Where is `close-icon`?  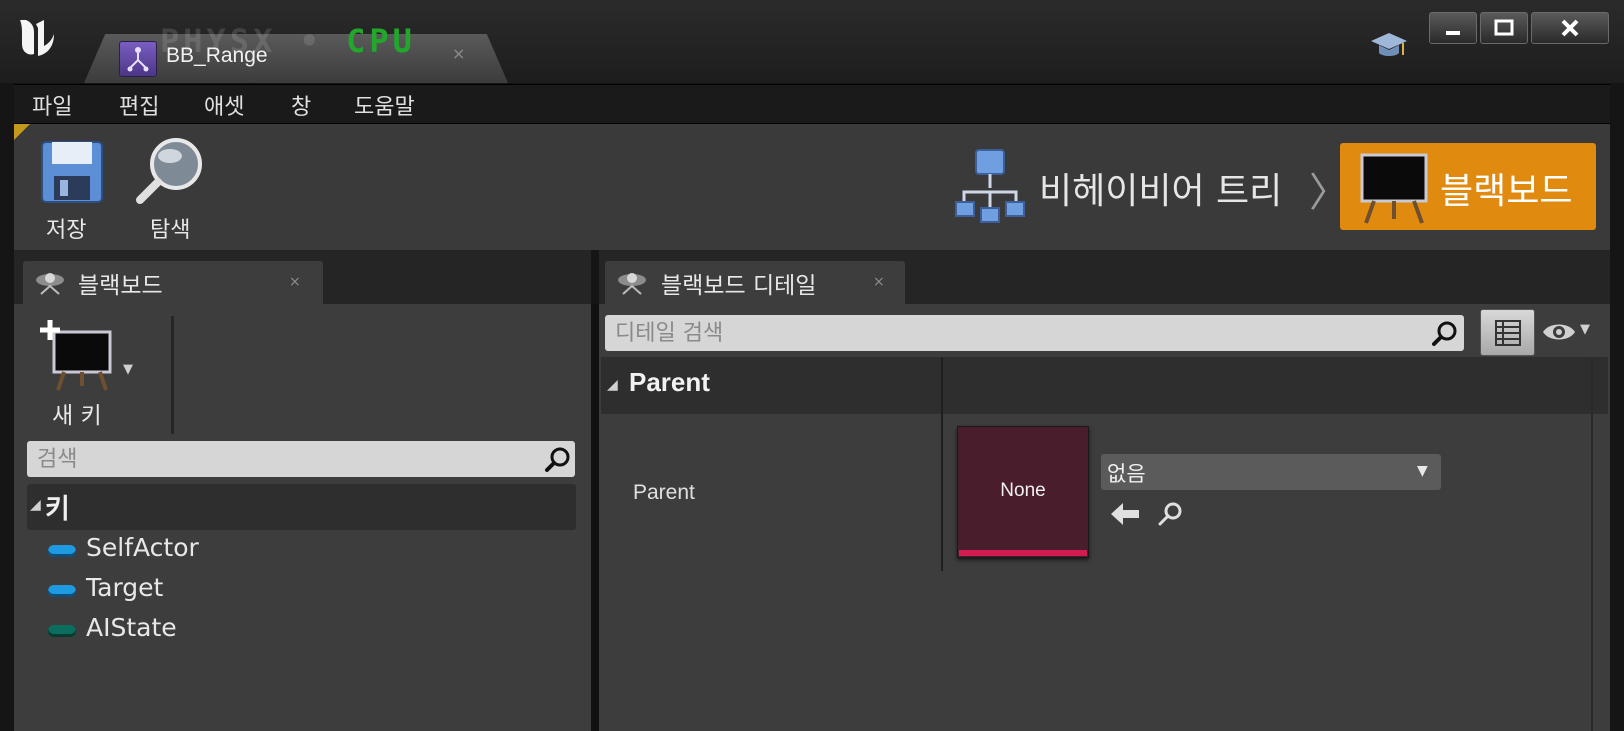
close-icon is located at coordinates (1570, 28).